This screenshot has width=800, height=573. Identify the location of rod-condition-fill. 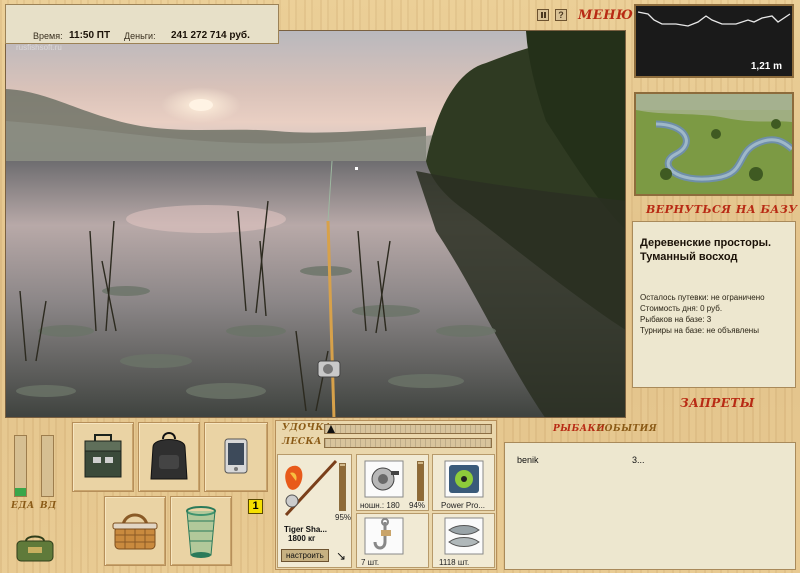
(342, 488).